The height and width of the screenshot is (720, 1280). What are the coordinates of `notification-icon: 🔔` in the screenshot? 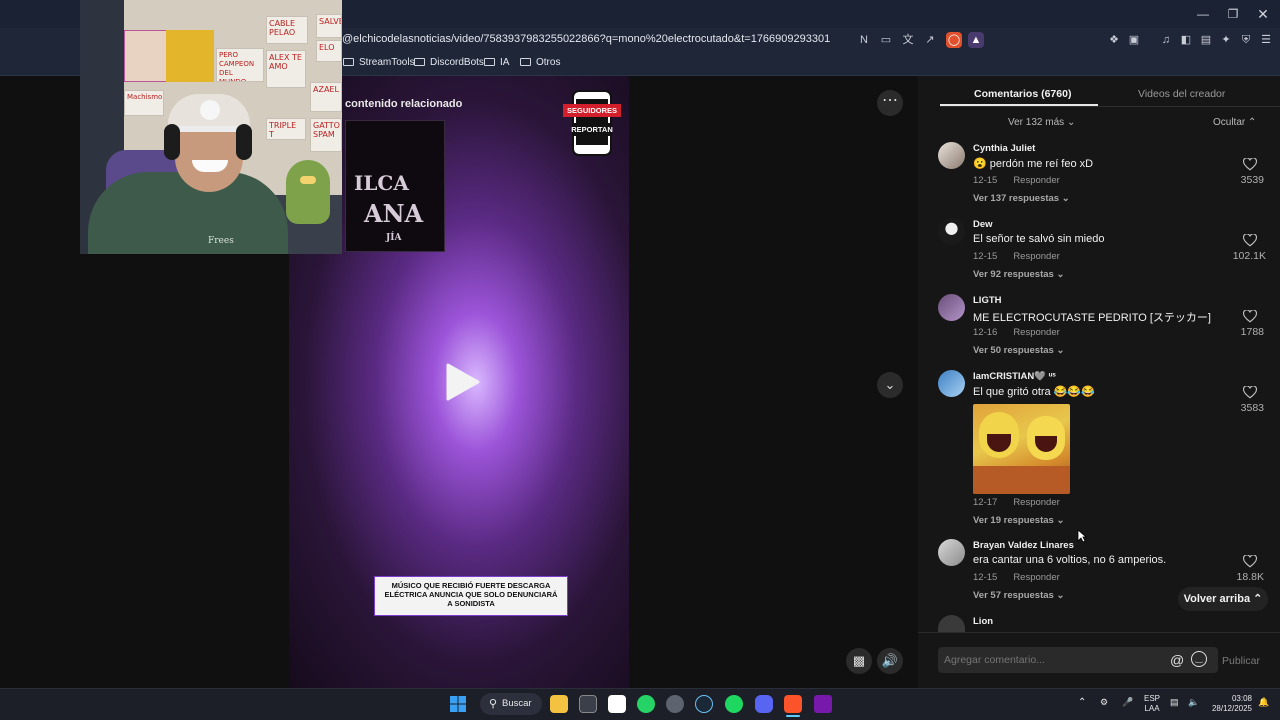 It's located at (1263, 702).